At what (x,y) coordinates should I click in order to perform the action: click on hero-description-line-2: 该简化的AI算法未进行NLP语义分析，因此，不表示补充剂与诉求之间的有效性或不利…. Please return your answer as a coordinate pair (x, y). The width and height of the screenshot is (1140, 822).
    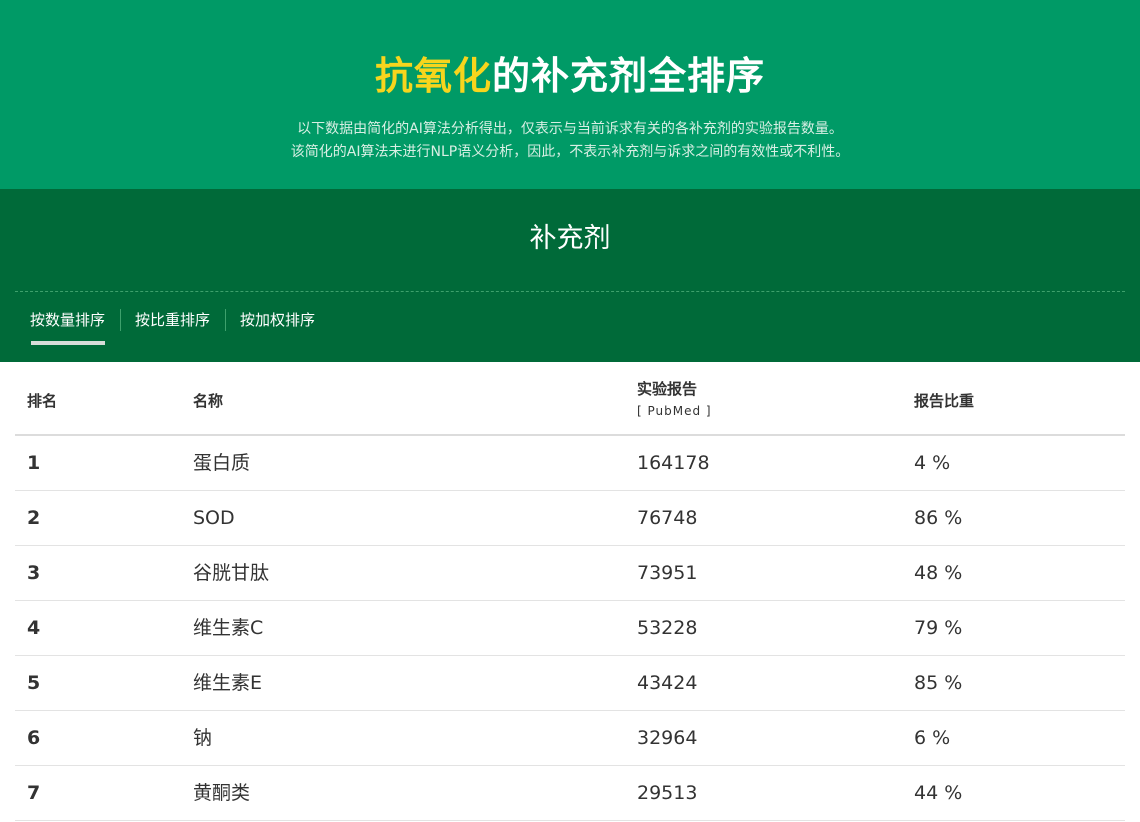
    Looking at the image, I should click on (570, 152).